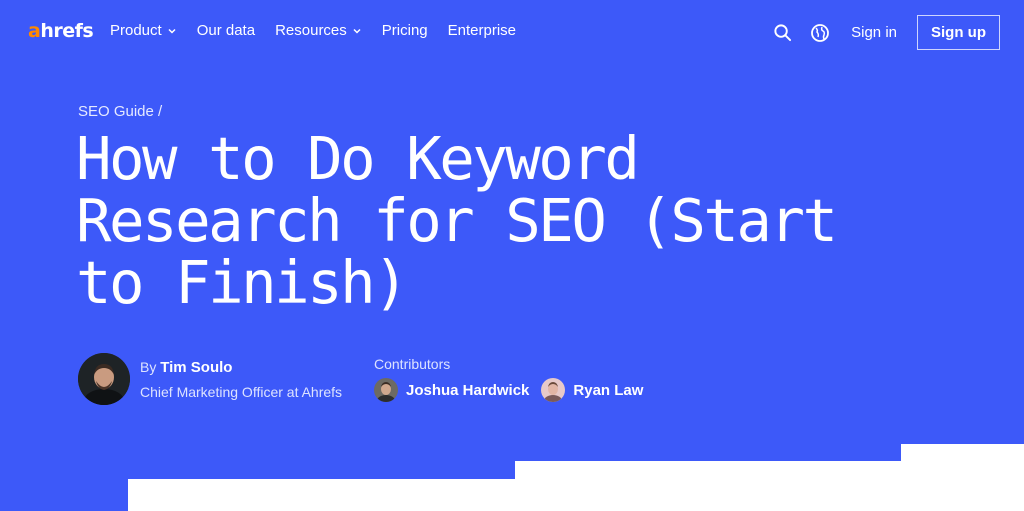  I want to click on globe-icon, so click(820, 32).